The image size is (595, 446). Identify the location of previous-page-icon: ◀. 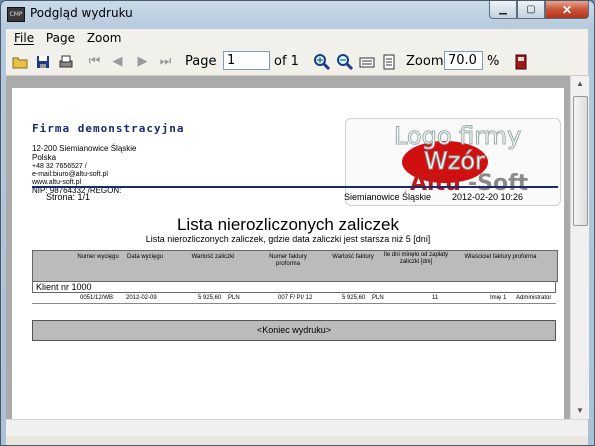
(117, 61).